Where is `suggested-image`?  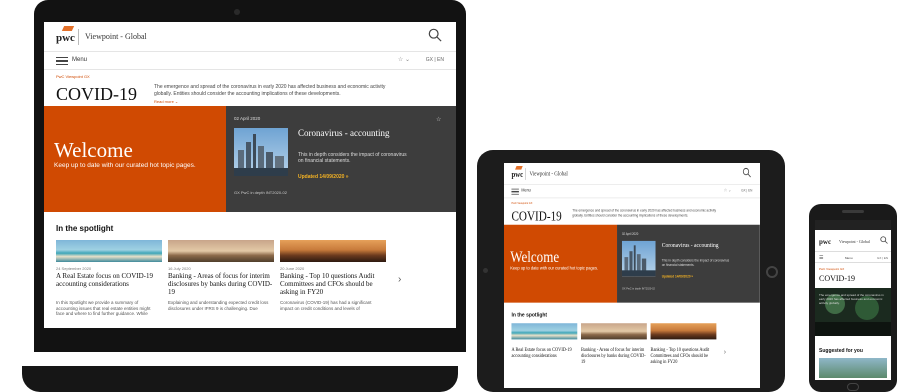 suggested-image is located at coordinates (853, 368).